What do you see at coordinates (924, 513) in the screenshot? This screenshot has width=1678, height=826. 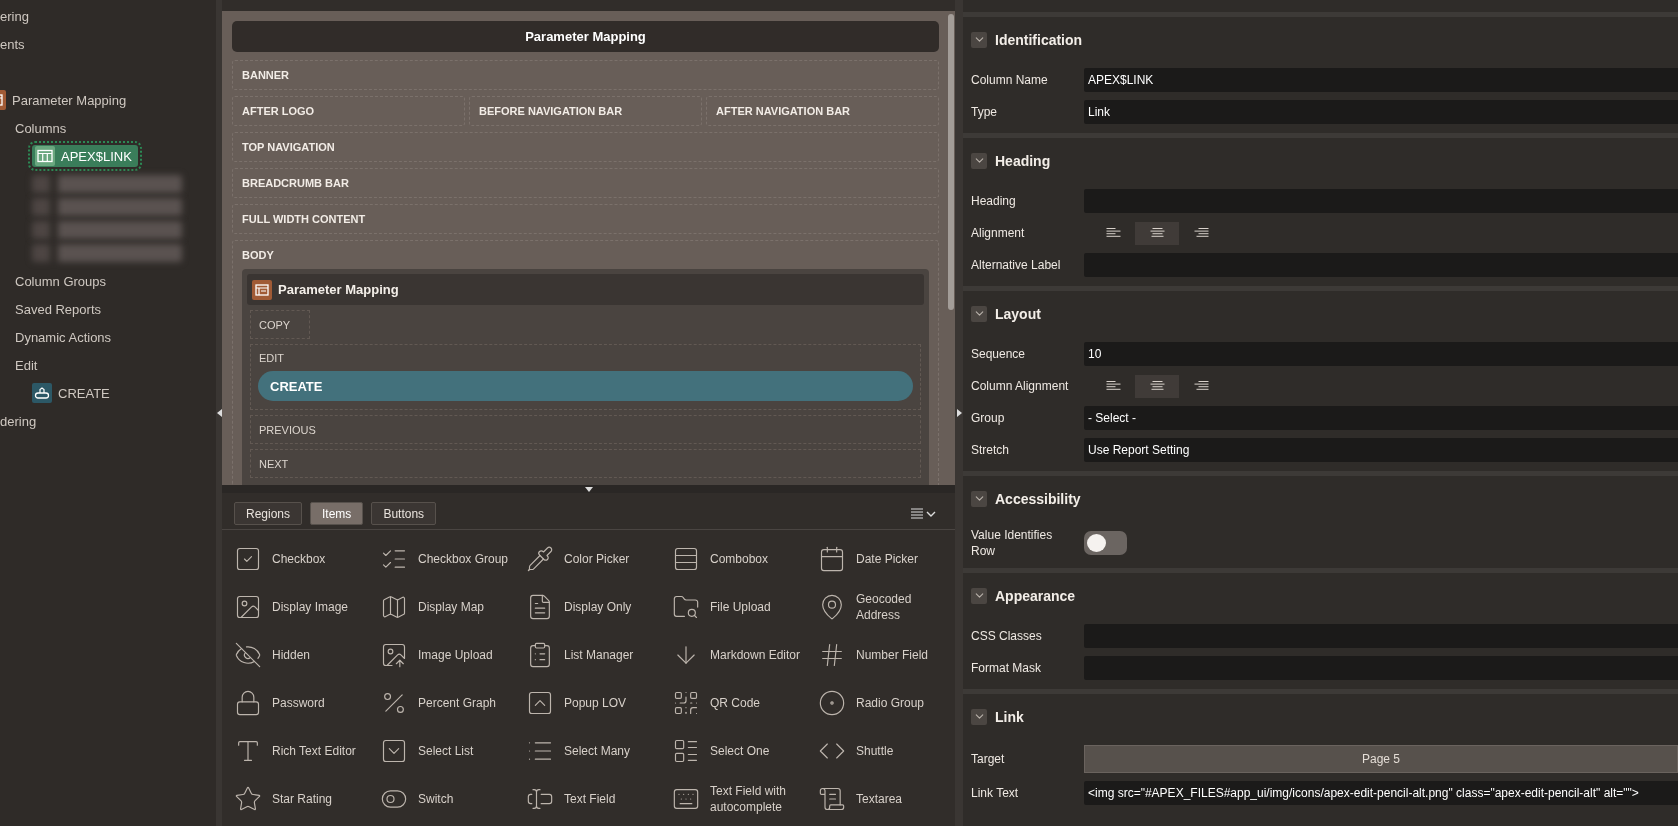 I see `view-menu-icon` at bounding box center [924, 513].